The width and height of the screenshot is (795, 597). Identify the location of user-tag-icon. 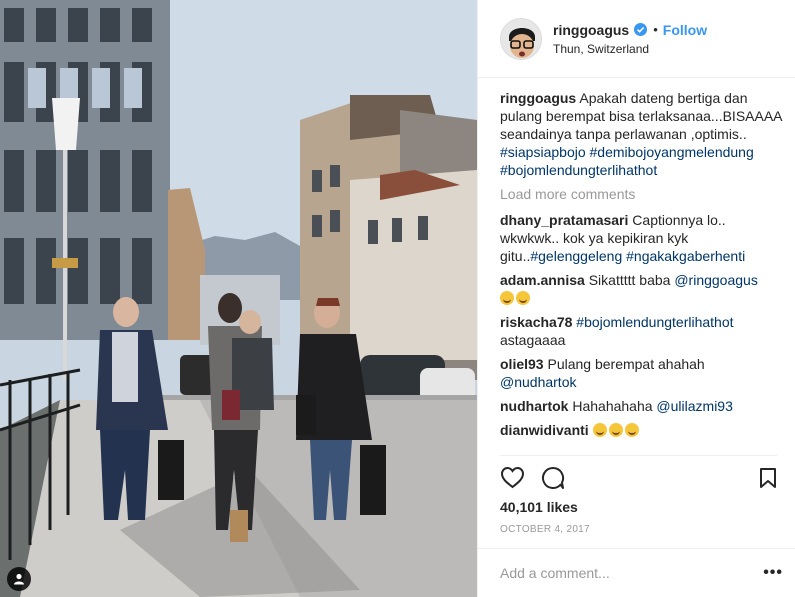
(19, 579).